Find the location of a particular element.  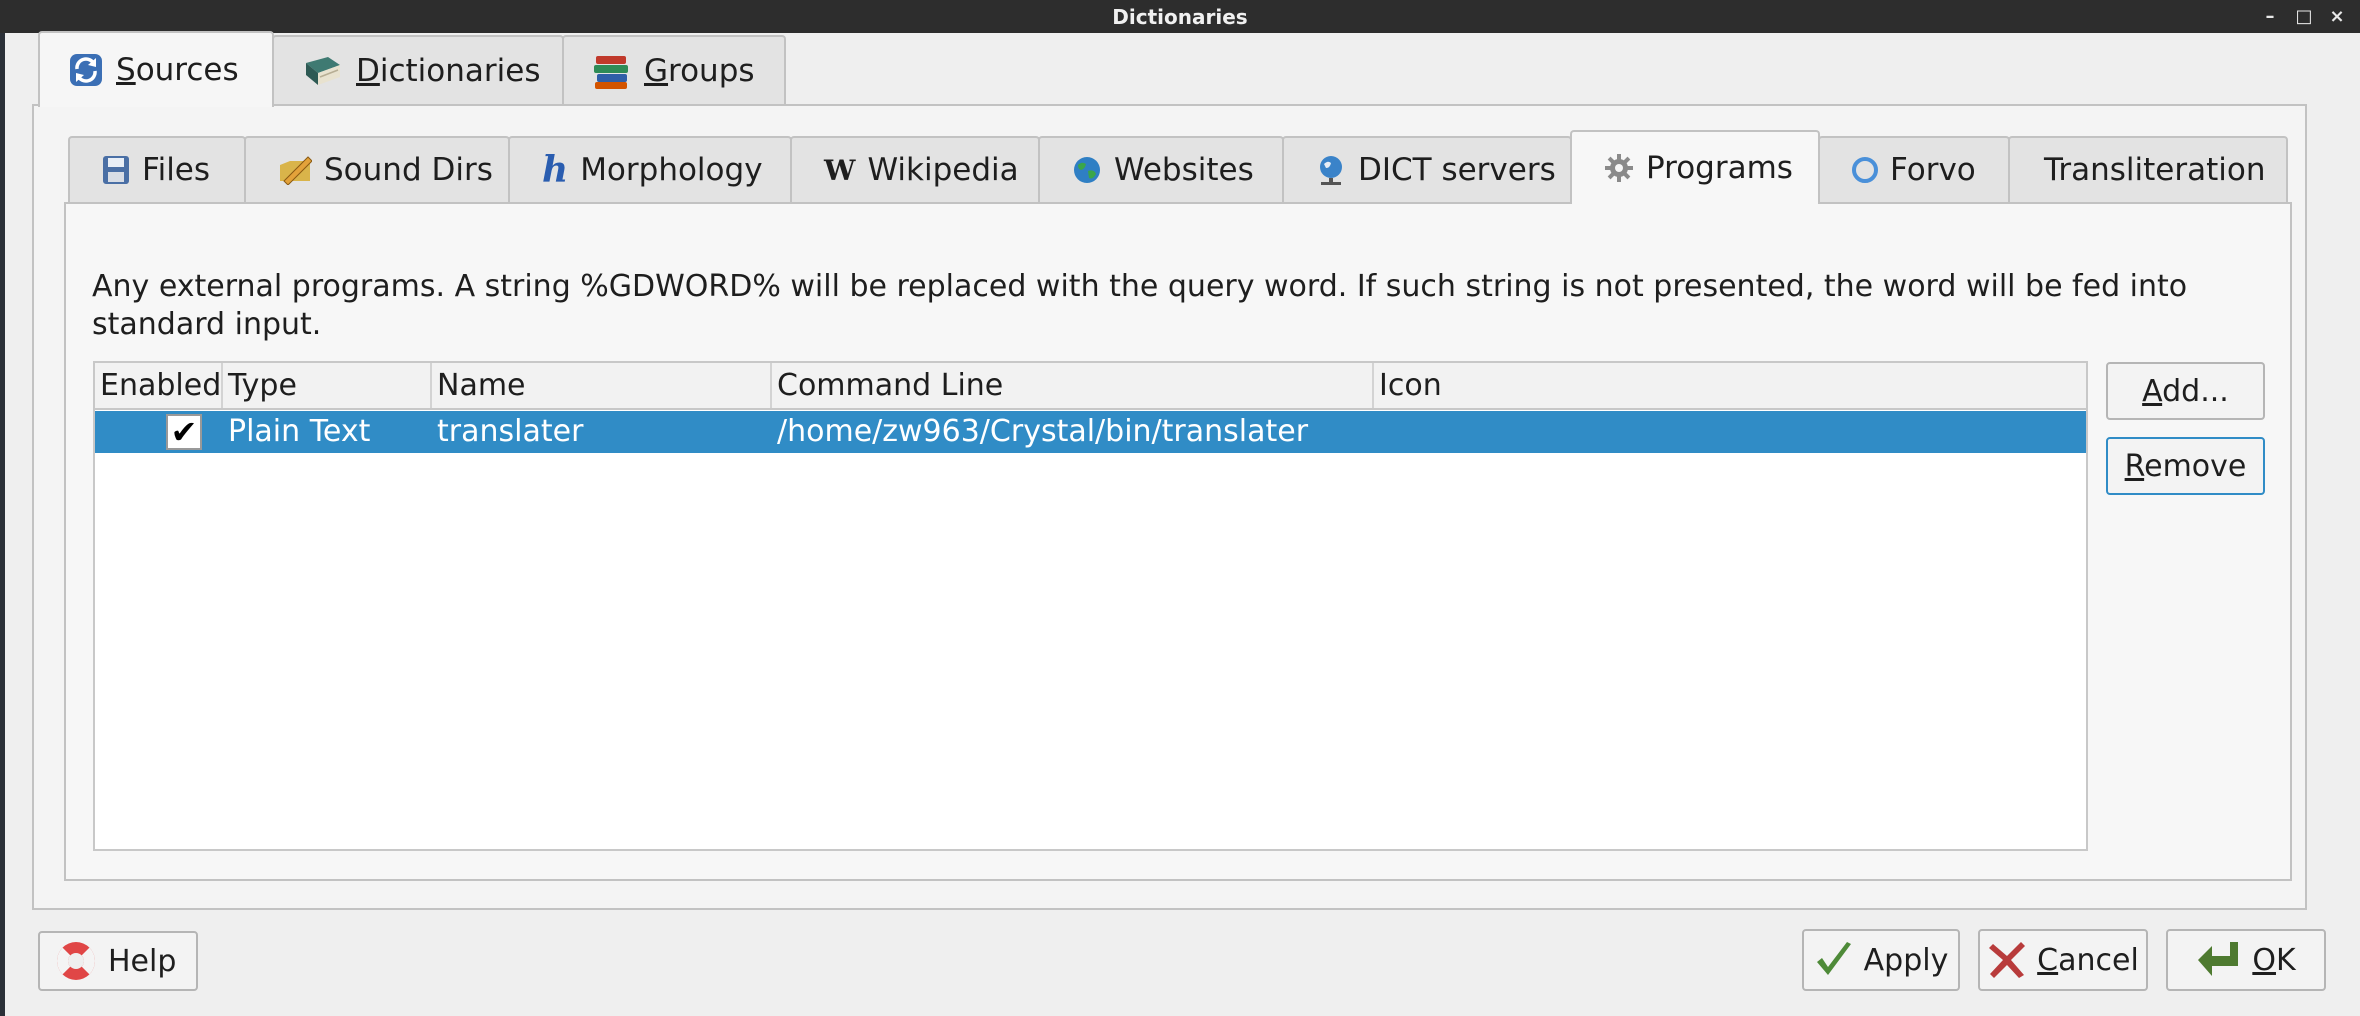

ok-button-label: K is located at coordinates (2285, 960).